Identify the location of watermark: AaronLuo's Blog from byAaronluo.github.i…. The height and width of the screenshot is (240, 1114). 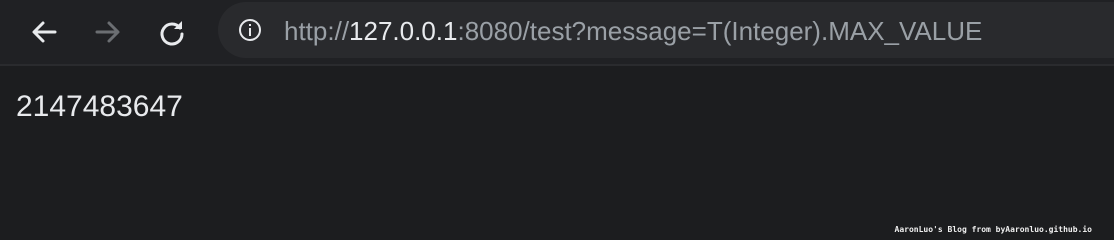
(993, 229).